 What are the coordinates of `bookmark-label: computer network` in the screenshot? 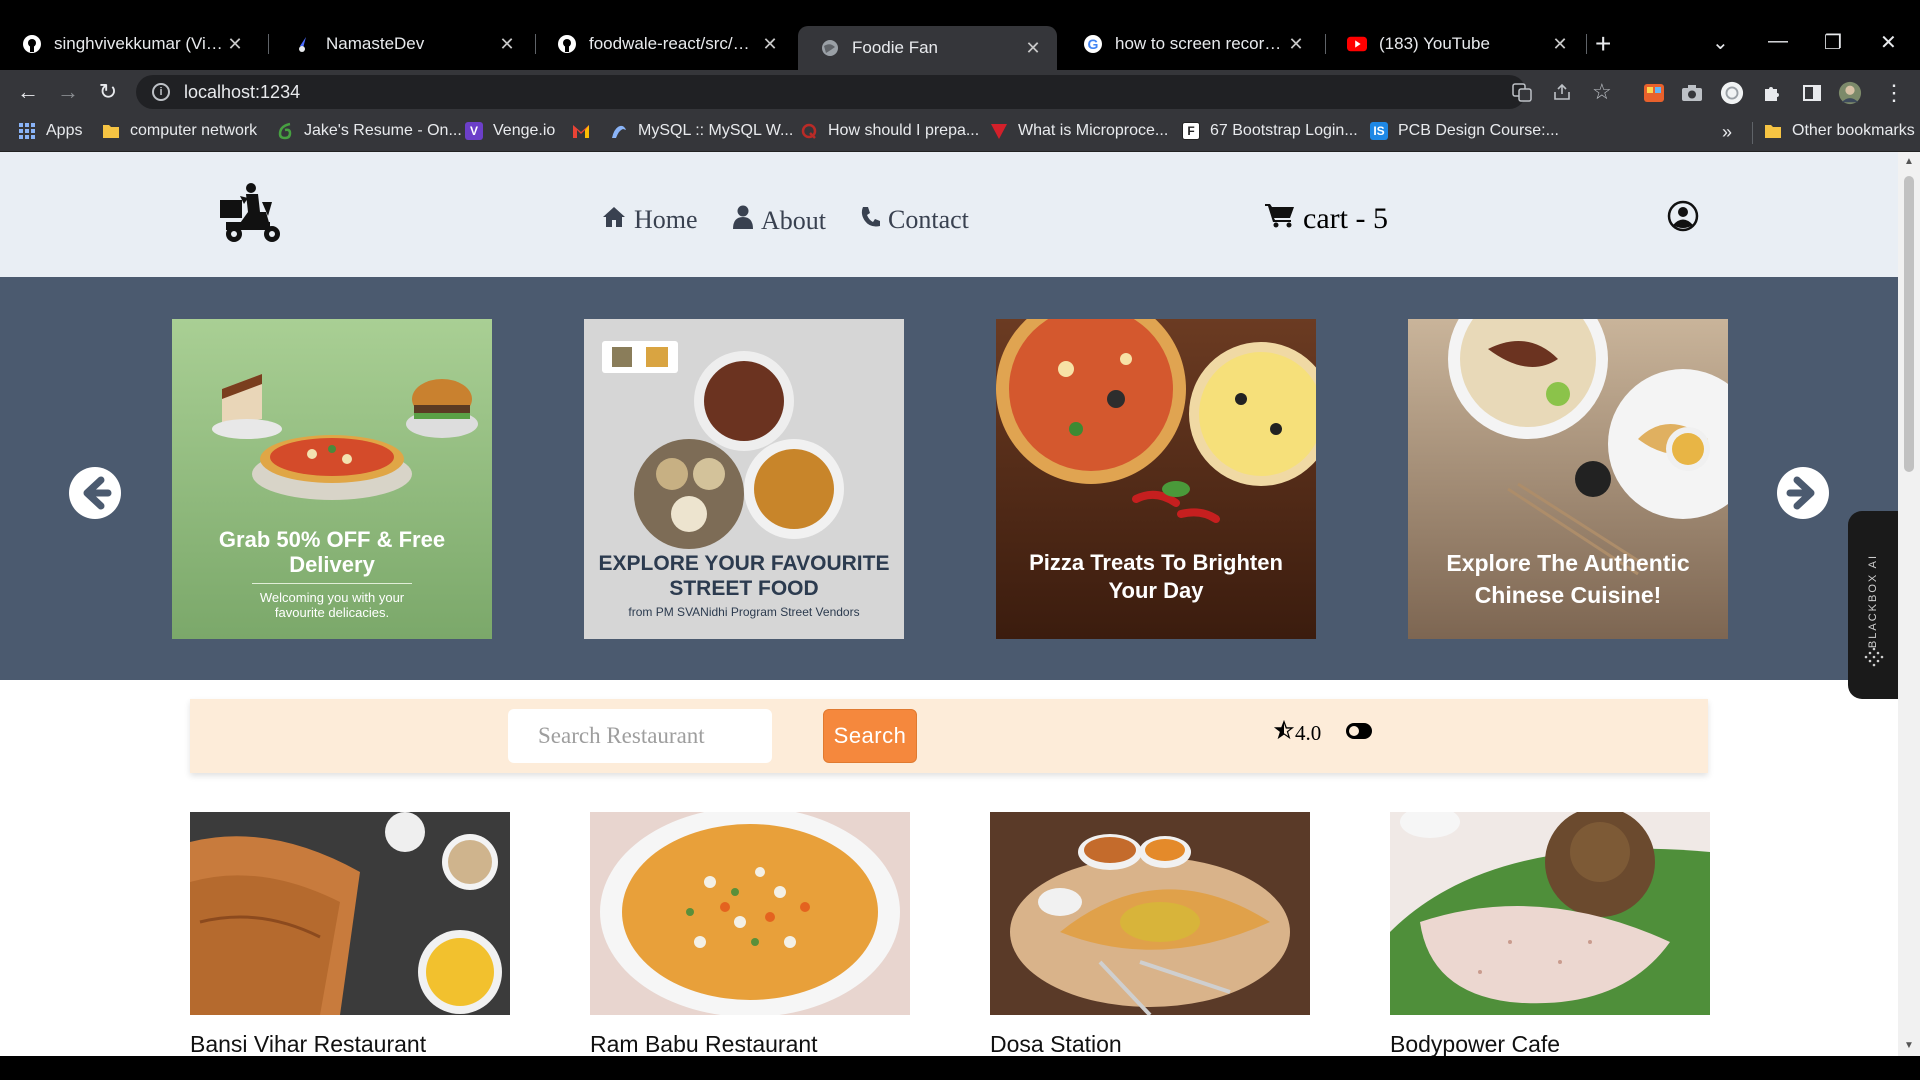 It's located at (194, 130).